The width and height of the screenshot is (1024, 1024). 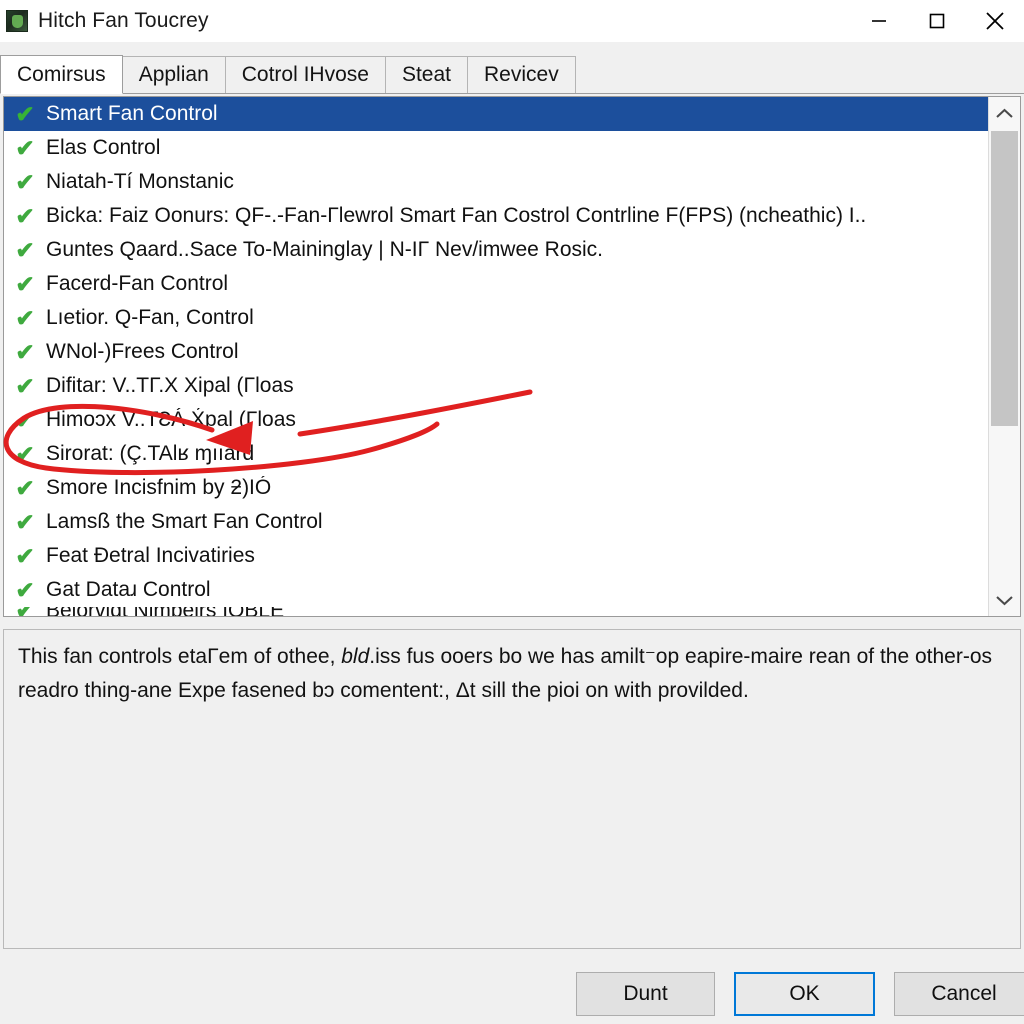 I want to click on list-item-label: WNol-)Frees Control, so click(x=142, y=351).